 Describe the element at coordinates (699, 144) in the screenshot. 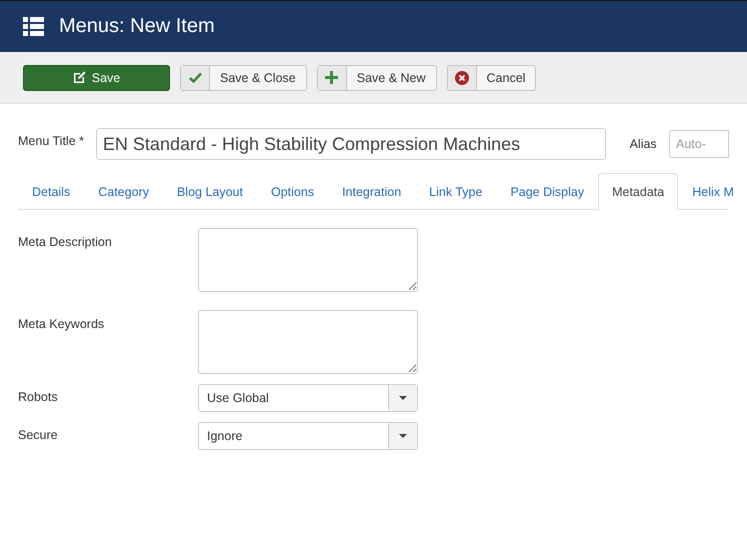

I see `alias-field: Auto-` at that location.